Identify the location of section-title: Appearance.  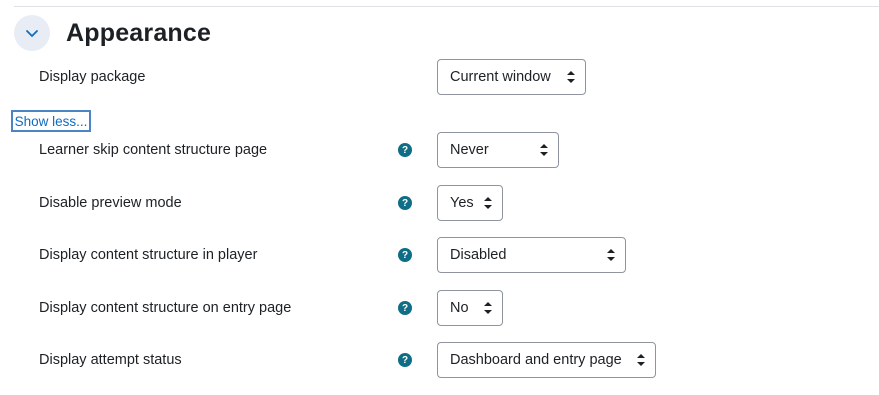
(139, 32).